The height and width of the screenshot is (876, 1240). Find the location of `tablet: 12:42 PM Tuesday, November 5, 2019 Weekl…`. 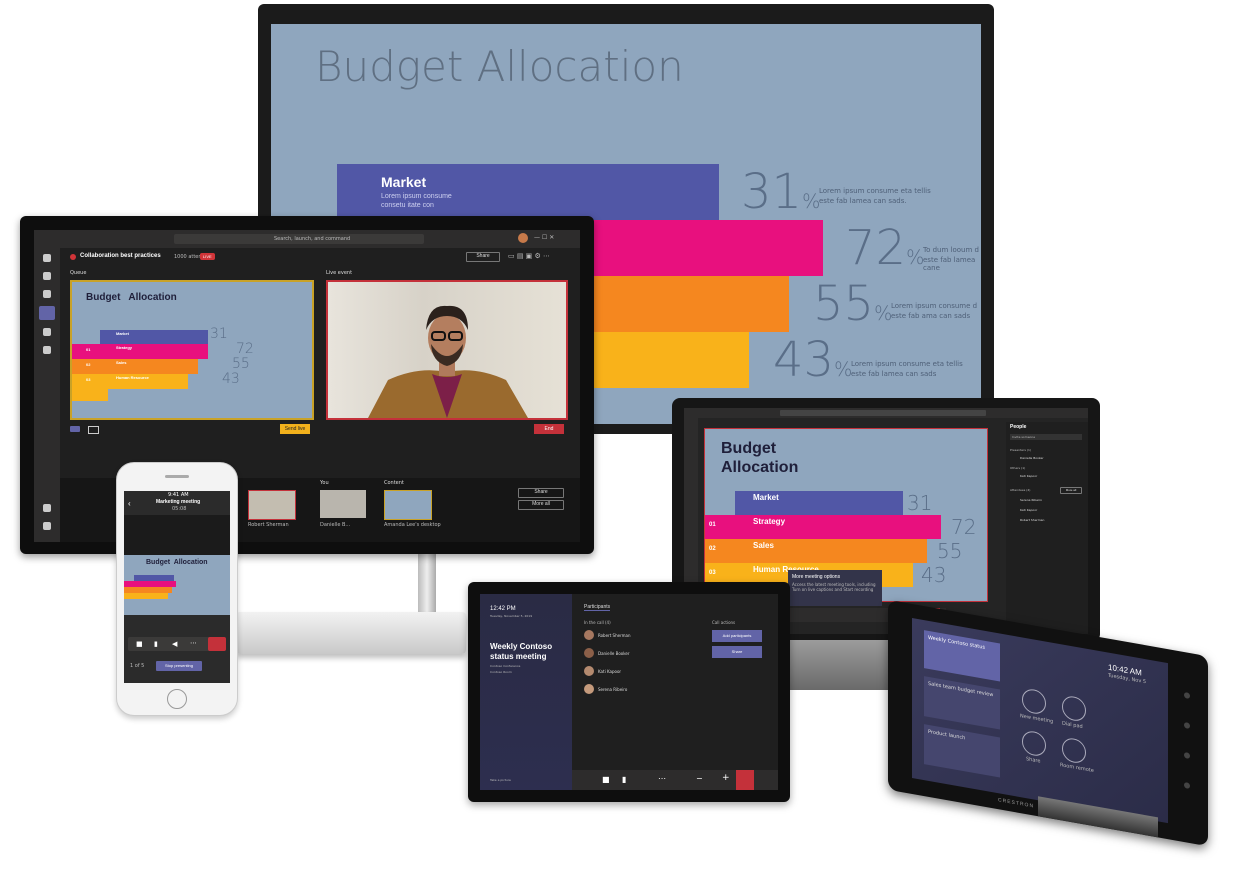

tablet: 12:42 PM Tuesday, November 5, 2019 Weekl… is located at coordinates (629, 692).